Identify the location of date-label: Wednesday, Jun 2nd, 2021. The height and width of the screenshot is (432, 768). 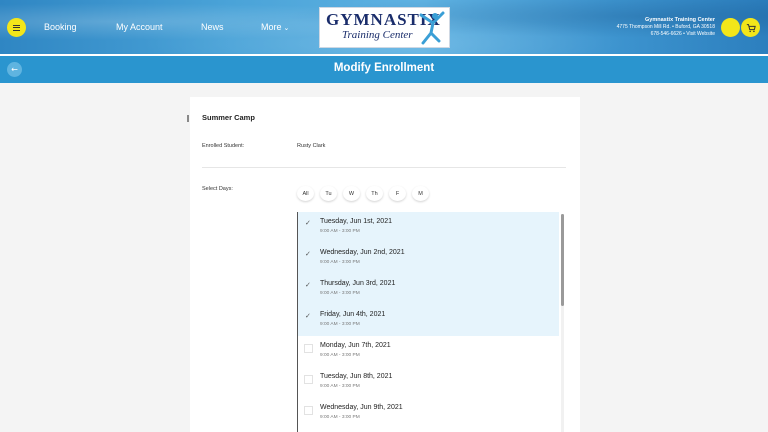
(362, 252).